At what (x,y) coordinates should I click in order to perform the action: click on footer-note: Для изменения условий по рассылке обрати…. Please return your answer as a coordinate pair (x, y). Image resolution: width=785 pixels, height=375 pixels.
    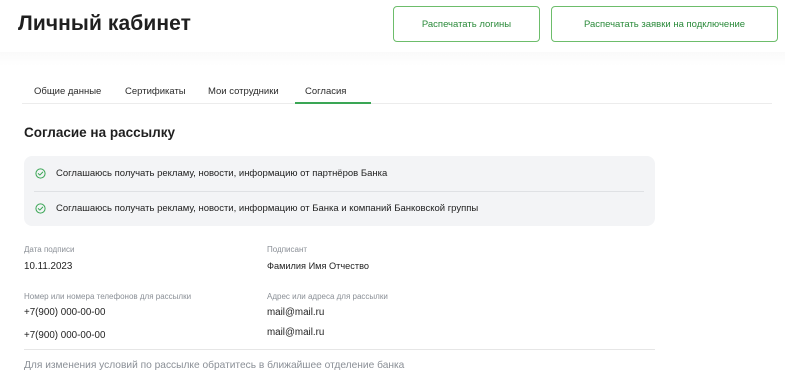
    Looking at the image, I should click on (214, 365).